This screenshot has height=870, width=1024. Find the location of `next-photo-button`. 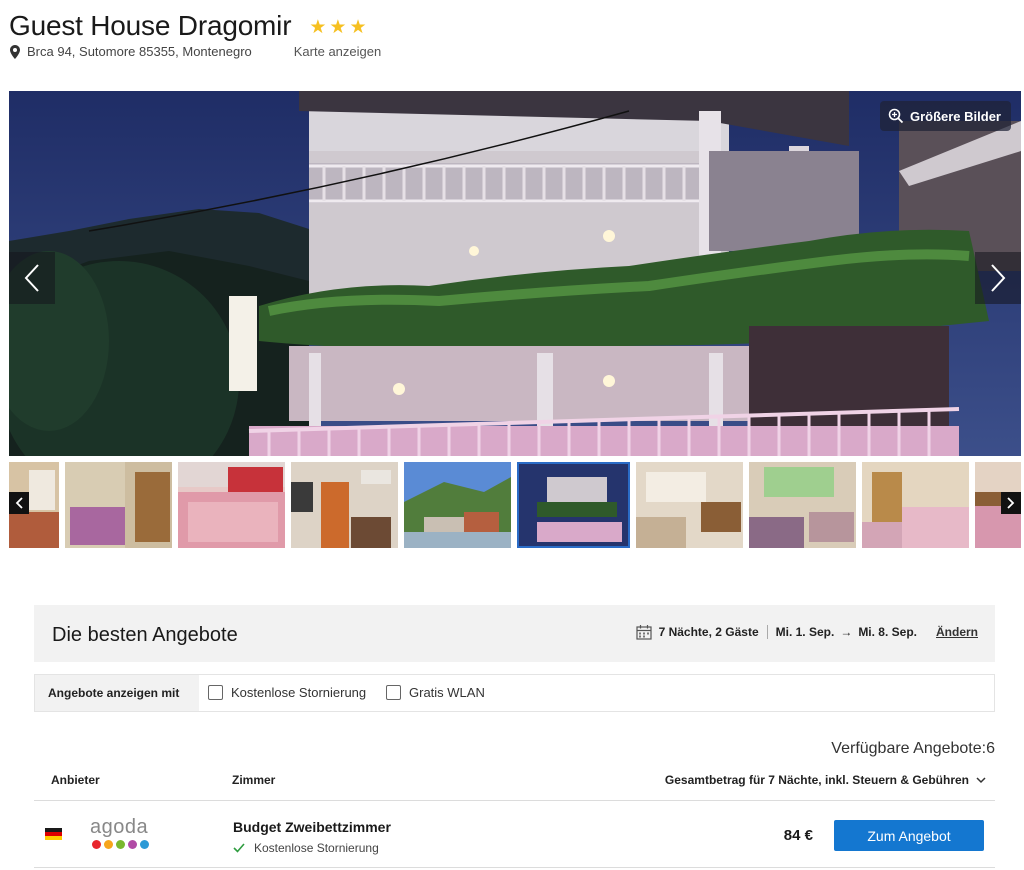

next-photo-button is located at coordinates (998, 278).